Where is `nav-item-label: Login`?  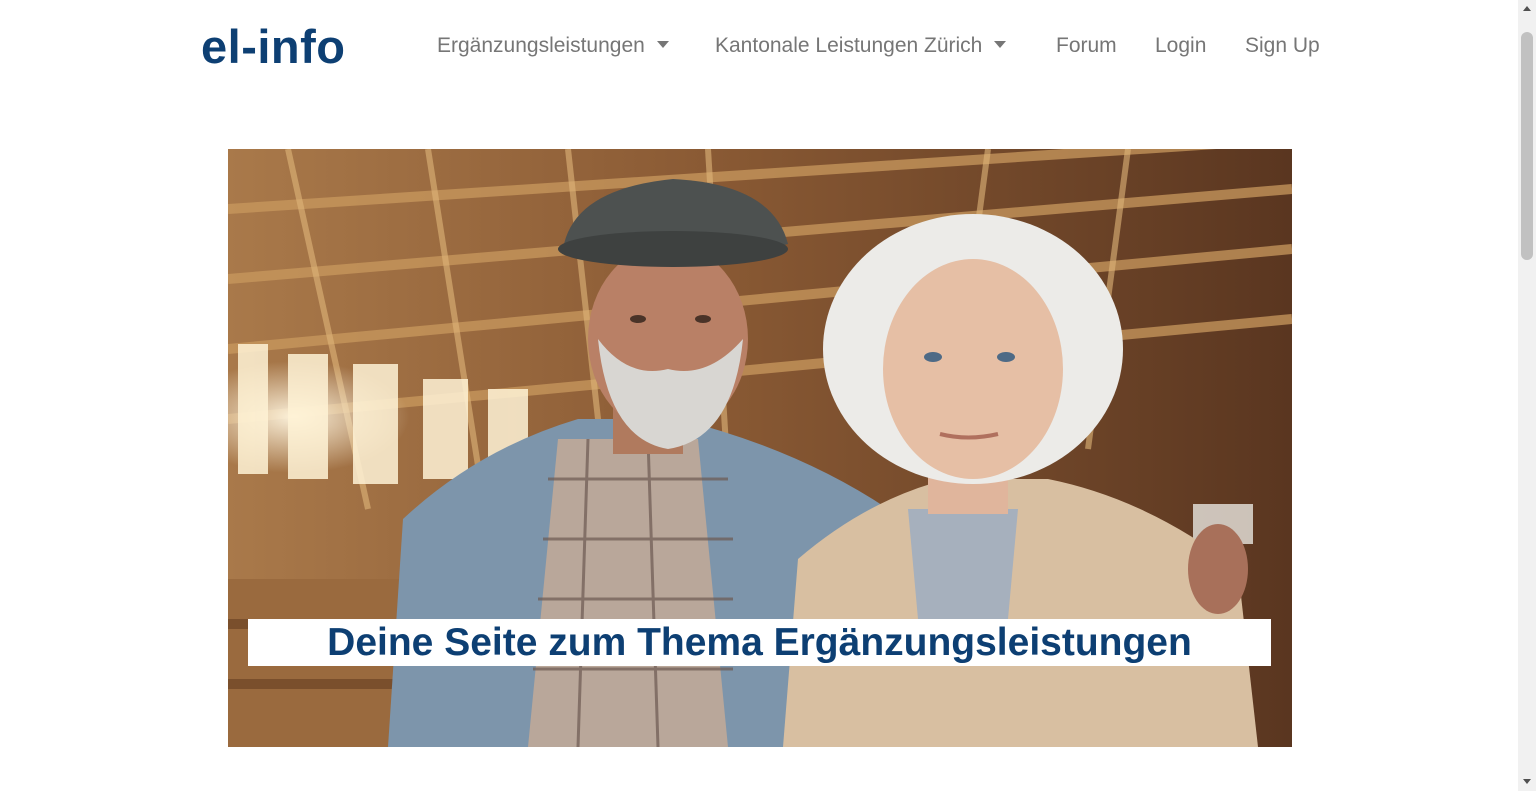 nav-item-label: Login is located at coordinates (1181, 45).